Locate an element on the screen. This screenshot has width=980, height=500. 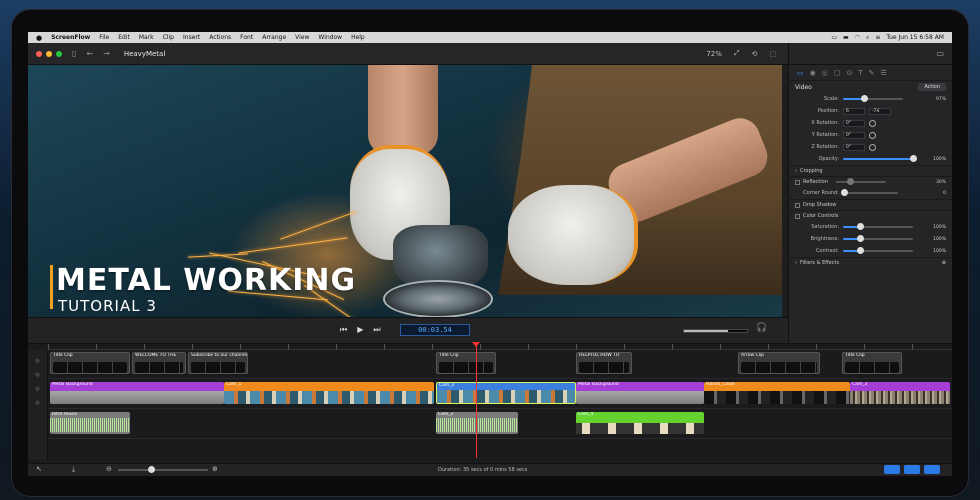
position-y-field: -74 is located at coordinates (880, 111).